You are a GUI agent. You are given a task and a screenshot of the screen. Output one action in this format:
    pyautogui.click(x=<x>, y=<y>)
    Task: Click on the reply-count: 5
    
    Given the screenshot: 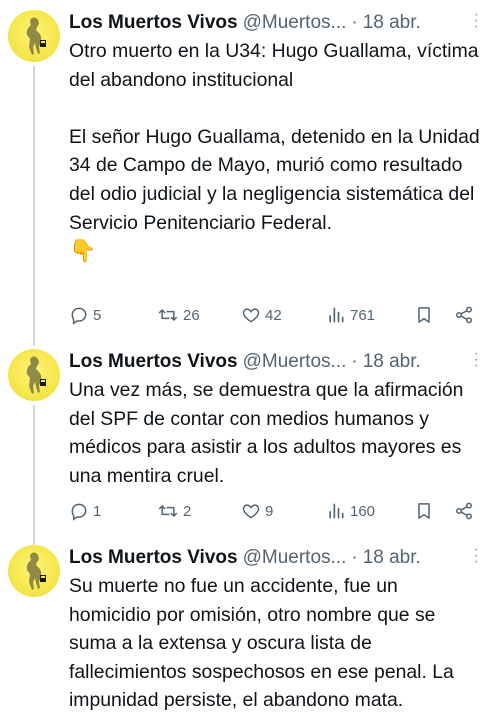 What is the action you would take?
    pyautogui.click(x=97, y=315)
    